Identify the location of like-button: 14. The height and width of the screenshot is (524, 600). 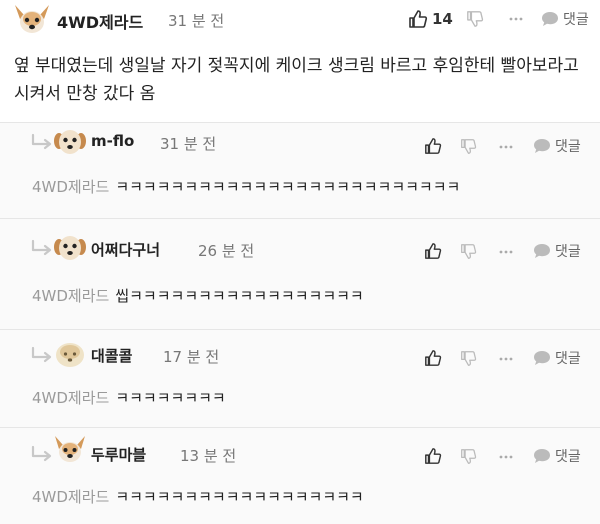
(430, 19).